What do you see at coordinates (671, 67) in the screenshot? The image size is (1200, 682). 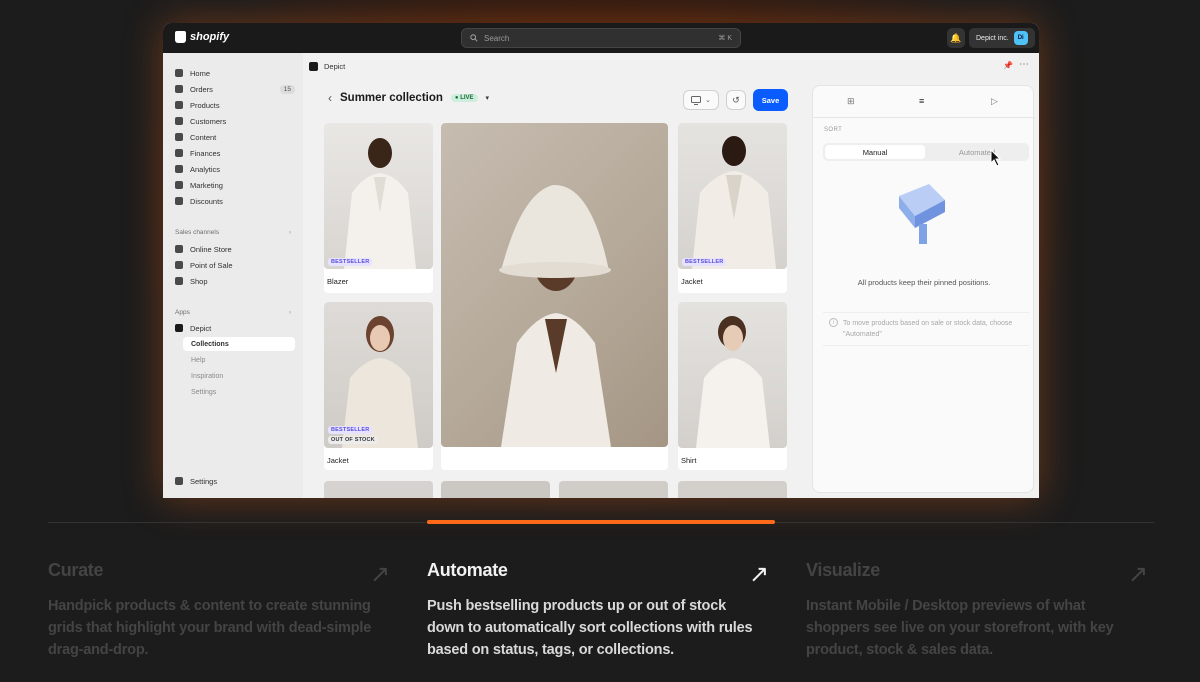 I see `app-header: Depict 📌 ⋯` at bounding box center [671, 67].